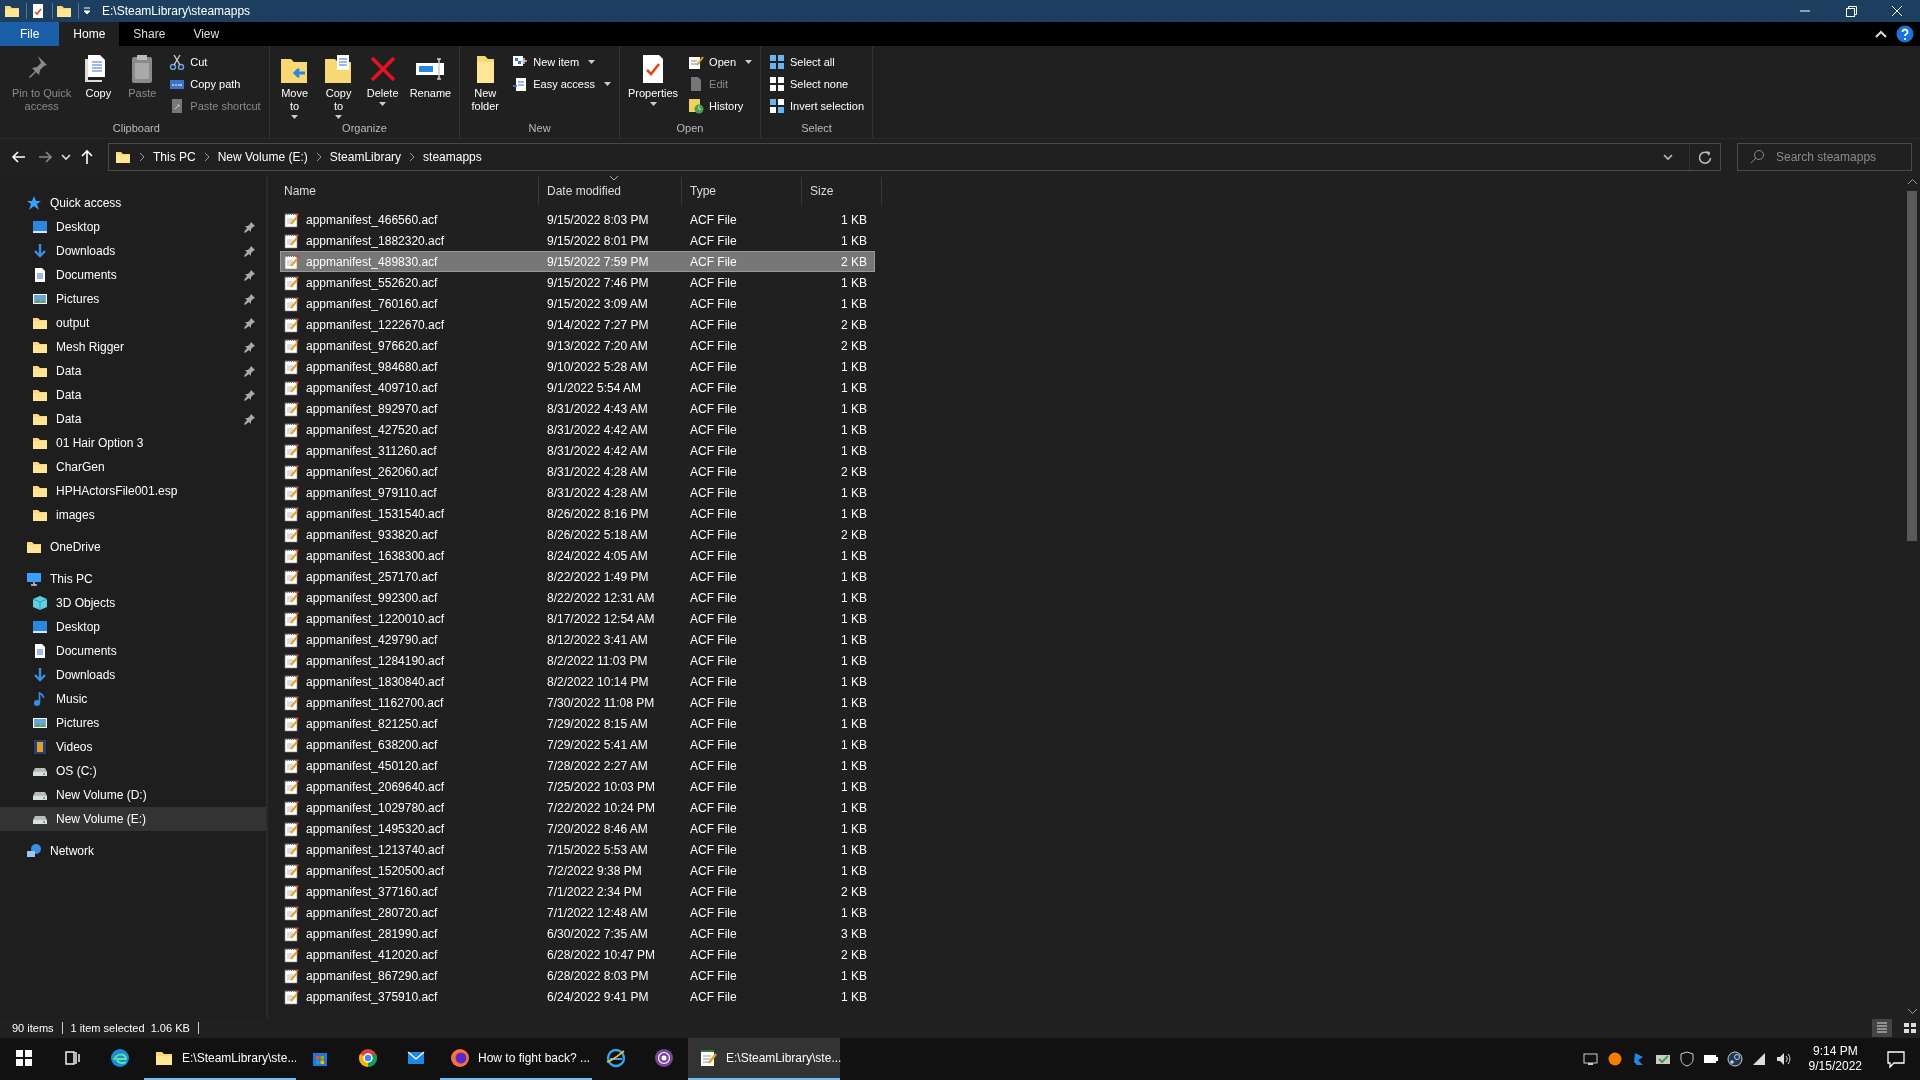  I want to click on dropdown-icon, so click(85, 11).